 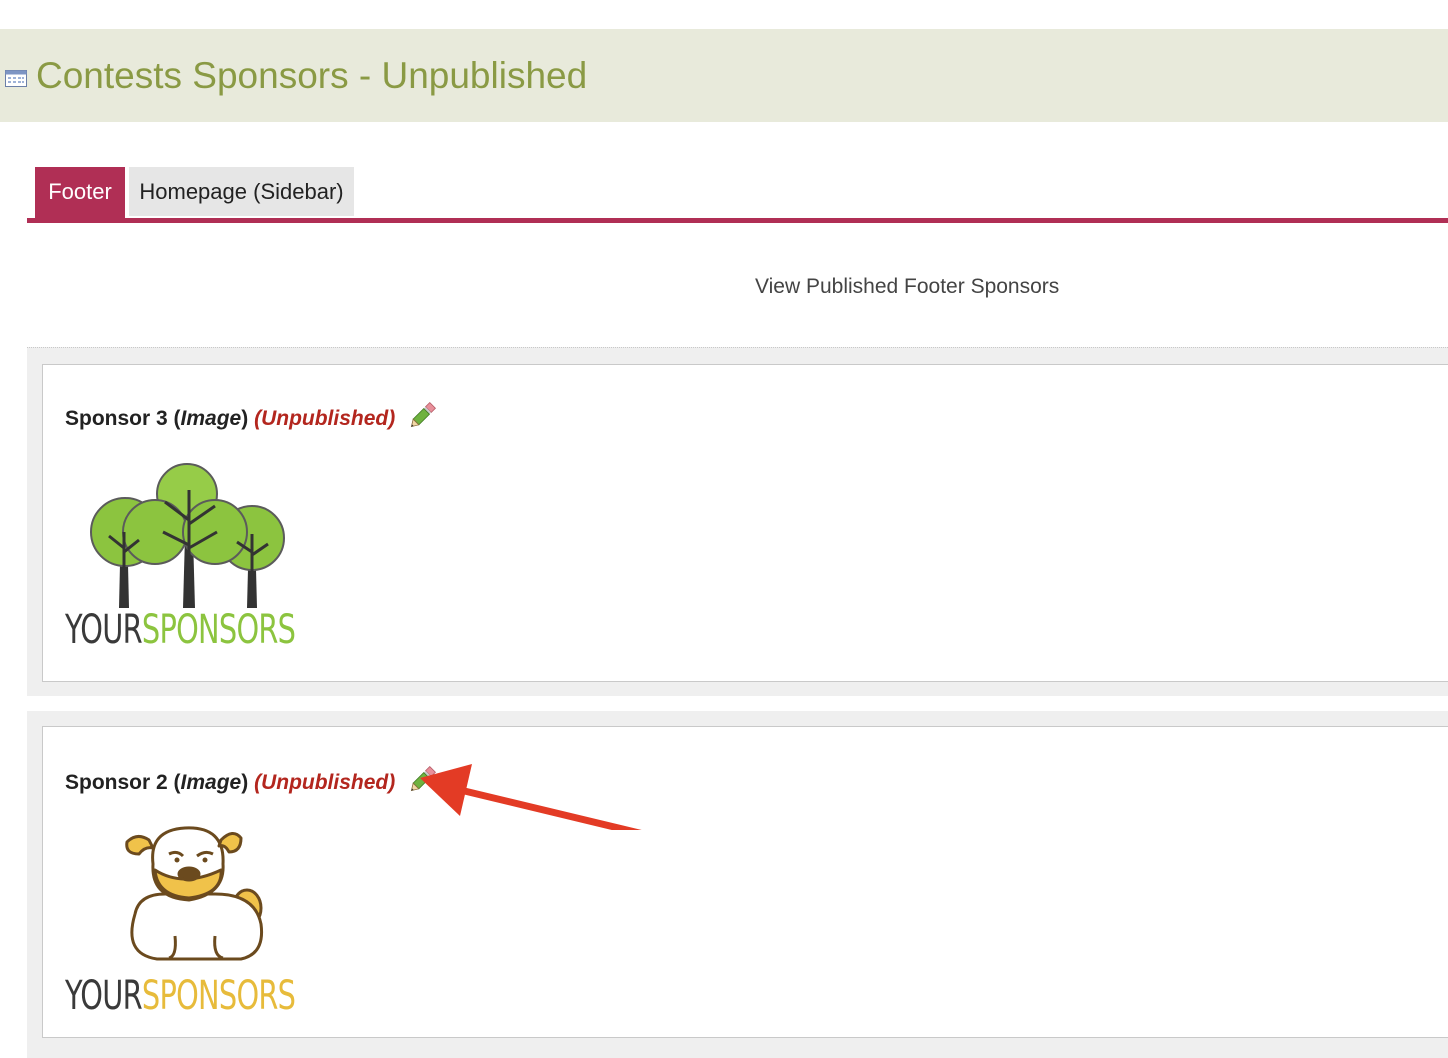 I want to click on sponsor-name: Sponsor 2, so click(x=116, y=782).